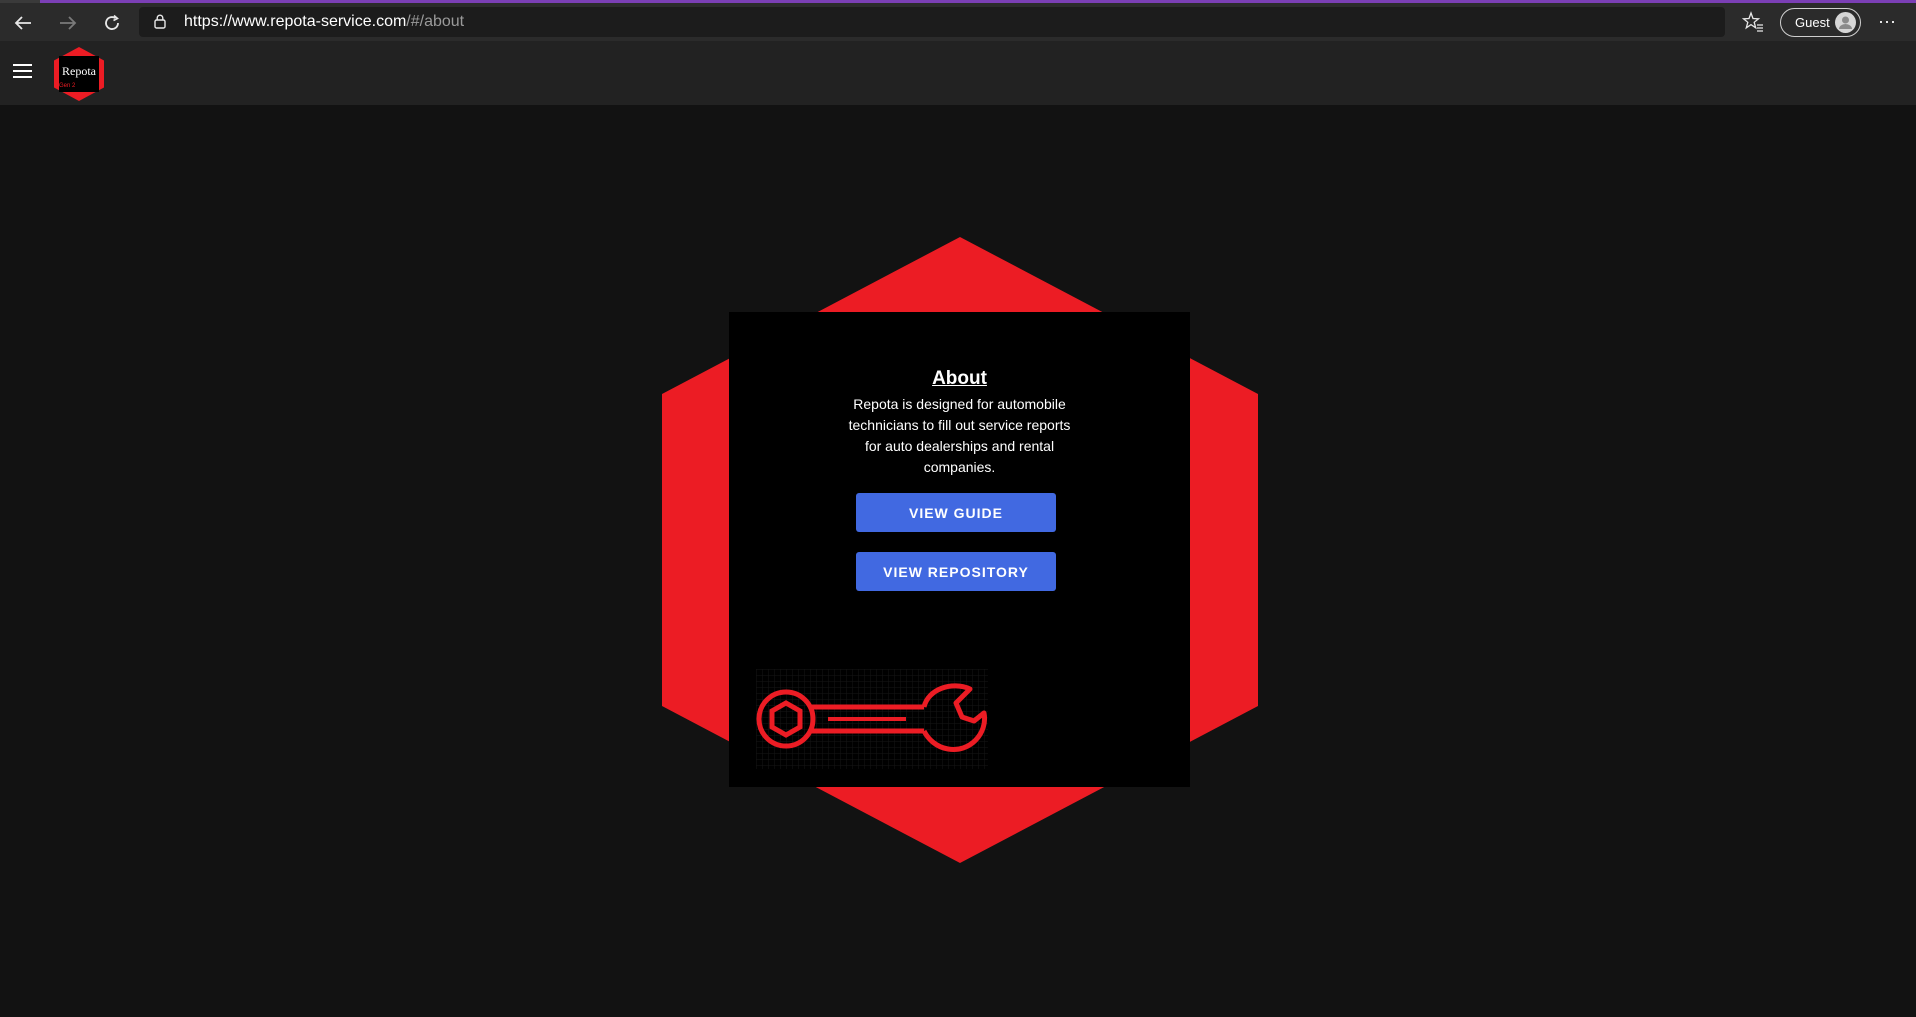 Image resolution: width=1916 pixels, height=1017 pixels. I want to click on url-text: https://www.repota-service.com/#/about, so click(324, 22).